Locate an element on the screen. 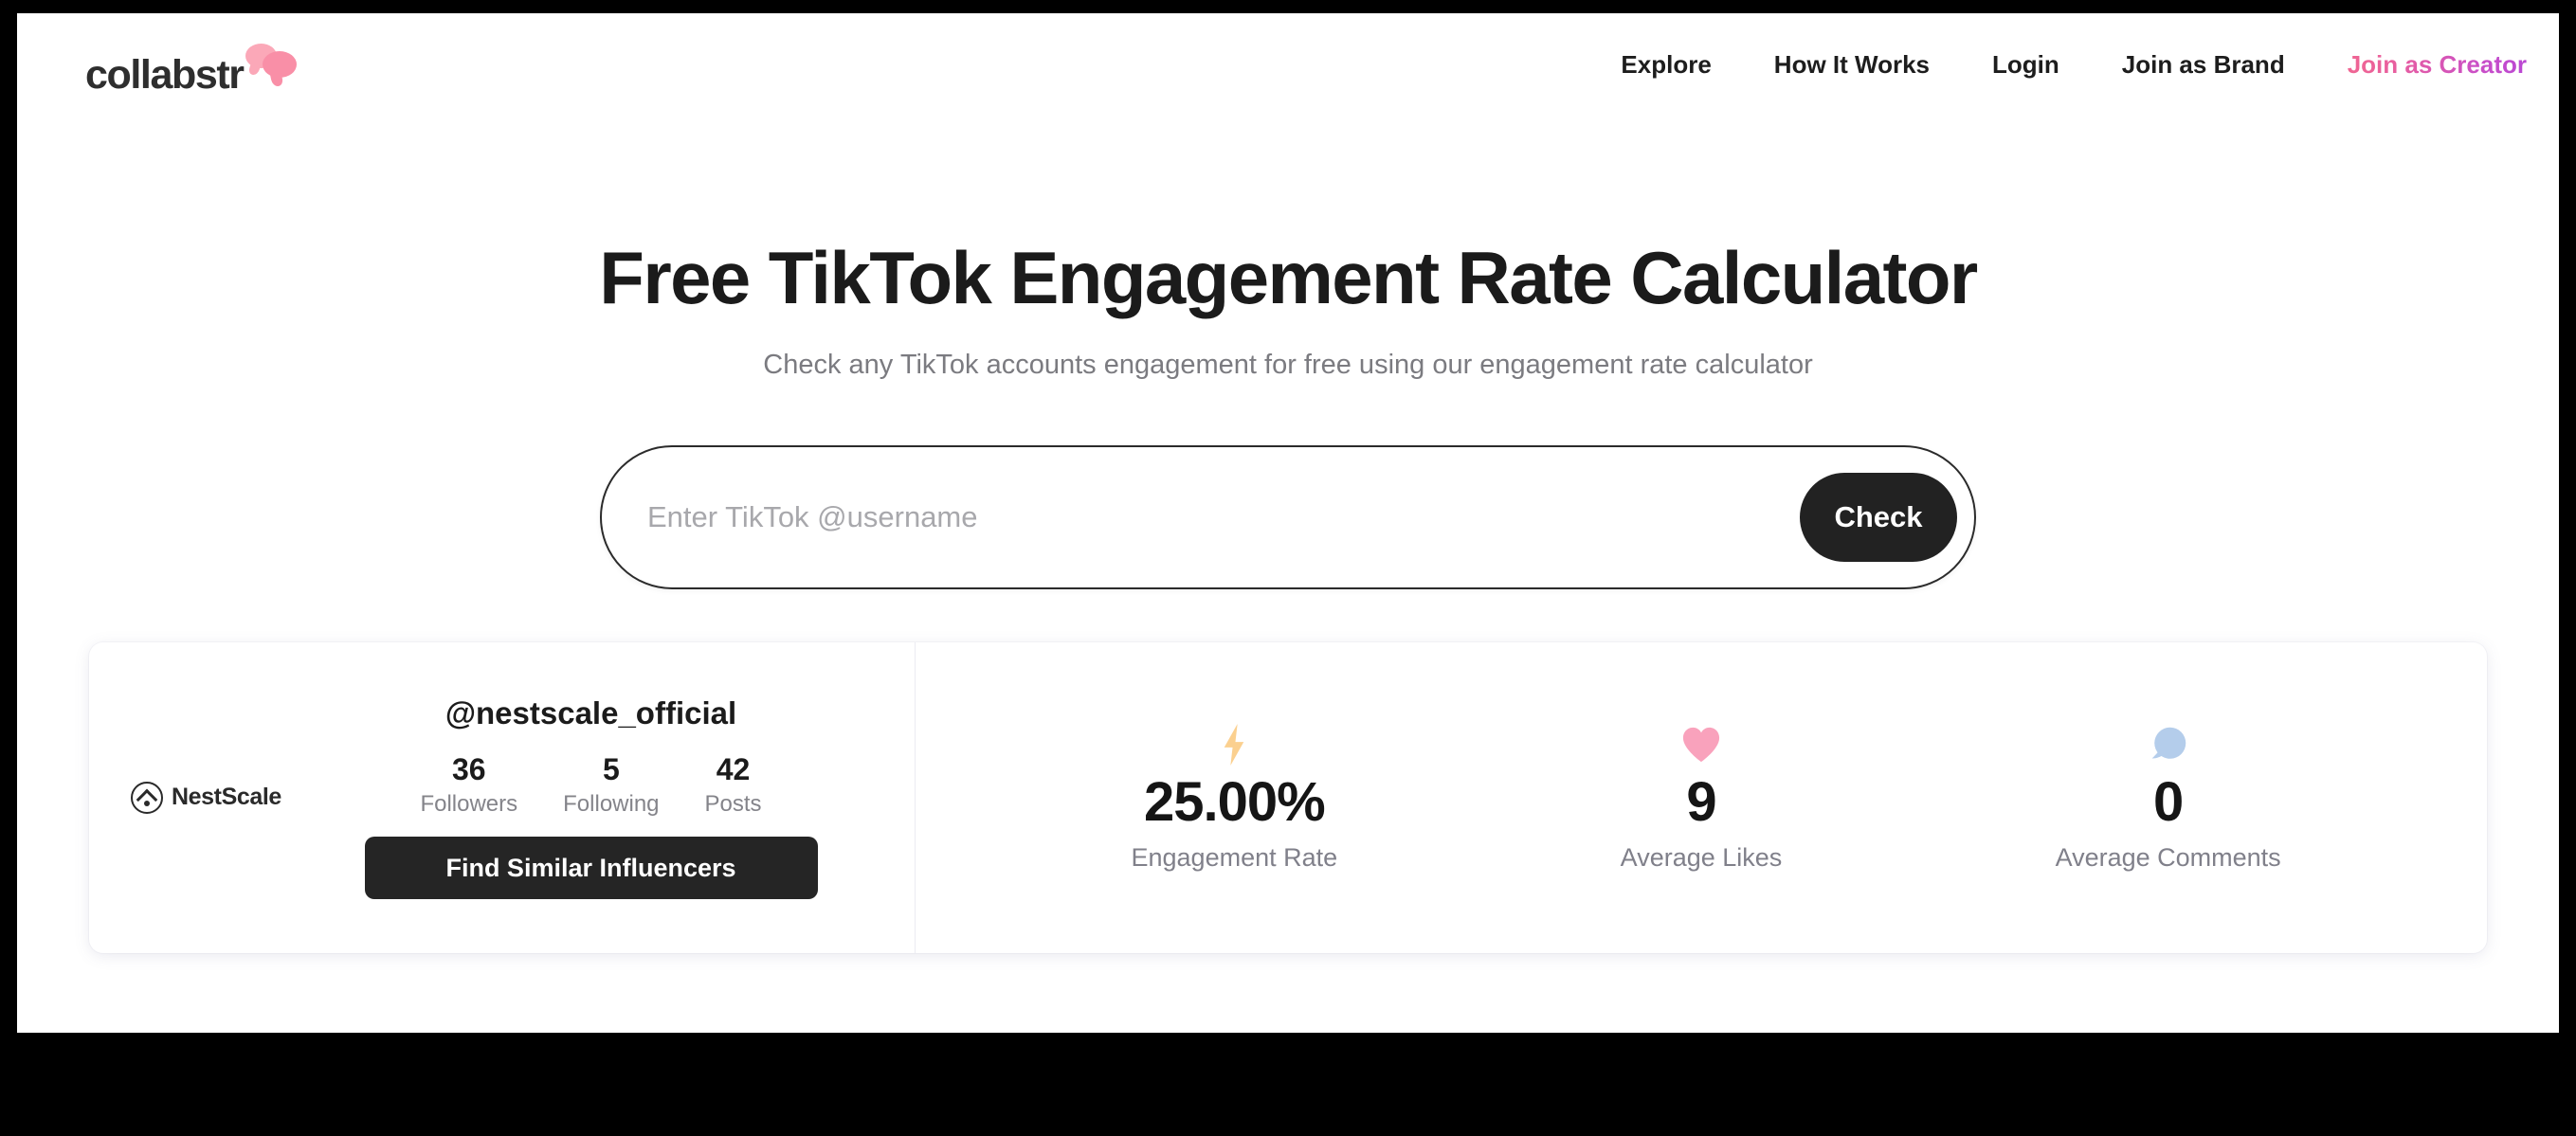  find-similar-influencers-button: Find Similar Influencers is located at coordinates (591, 868).